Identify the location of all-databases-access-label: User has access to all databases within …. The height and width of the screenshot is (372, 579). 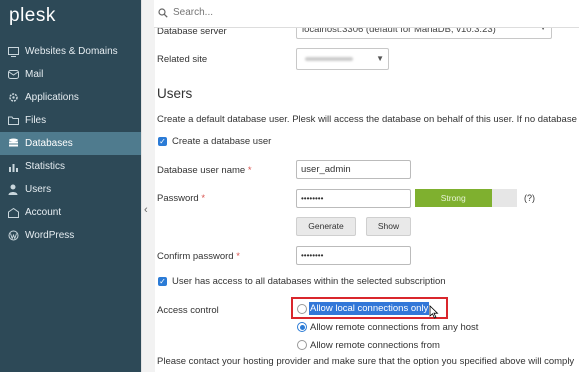
(309, 281).